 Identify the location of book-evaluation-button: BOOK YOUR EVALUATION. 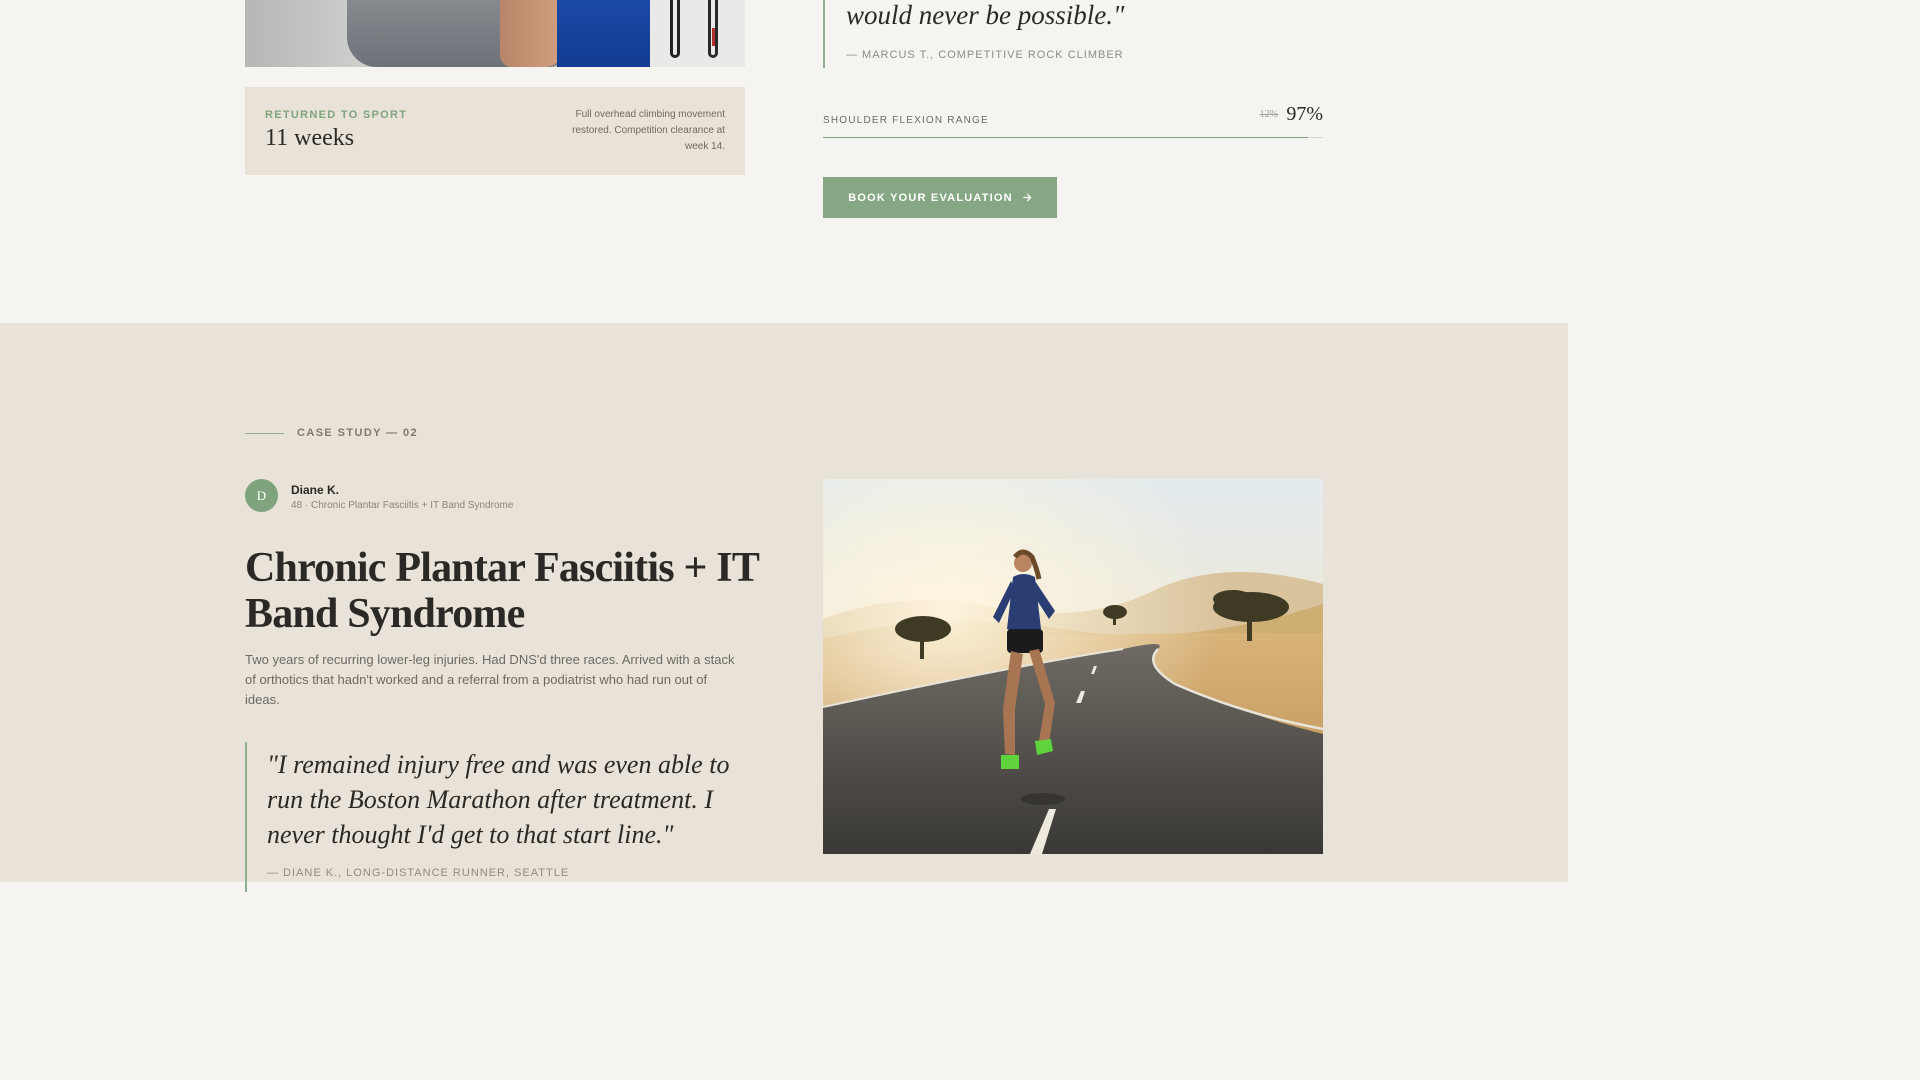
(940, 197).